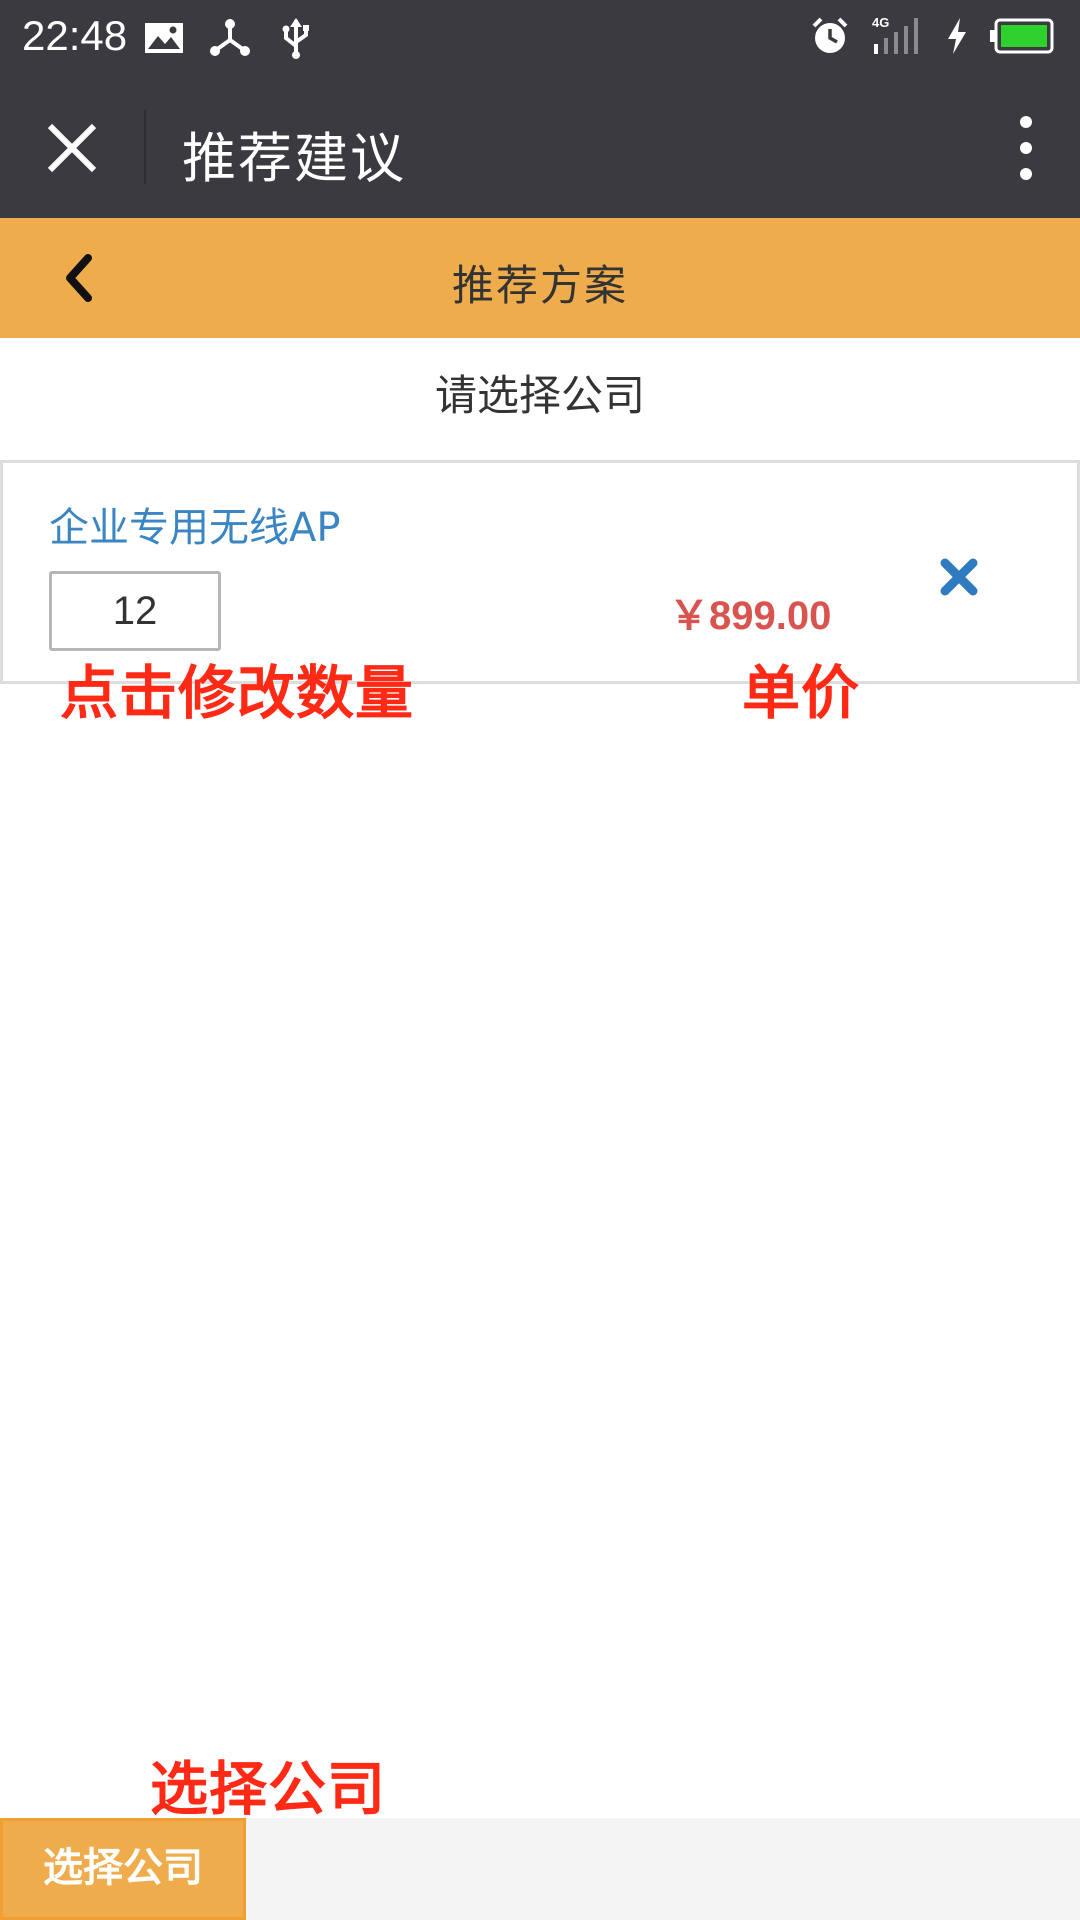 The height and width of the screenshot is (1920, 1080). I want to click on close-icon, so click(72, 148).